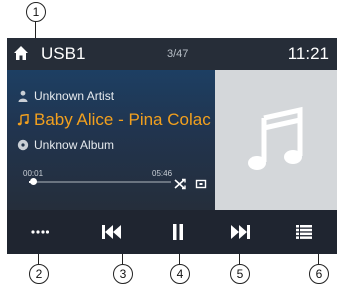  Describe the element at coordinates (240, 274) in the screenshot. I see `callout-5: 5` at that location.